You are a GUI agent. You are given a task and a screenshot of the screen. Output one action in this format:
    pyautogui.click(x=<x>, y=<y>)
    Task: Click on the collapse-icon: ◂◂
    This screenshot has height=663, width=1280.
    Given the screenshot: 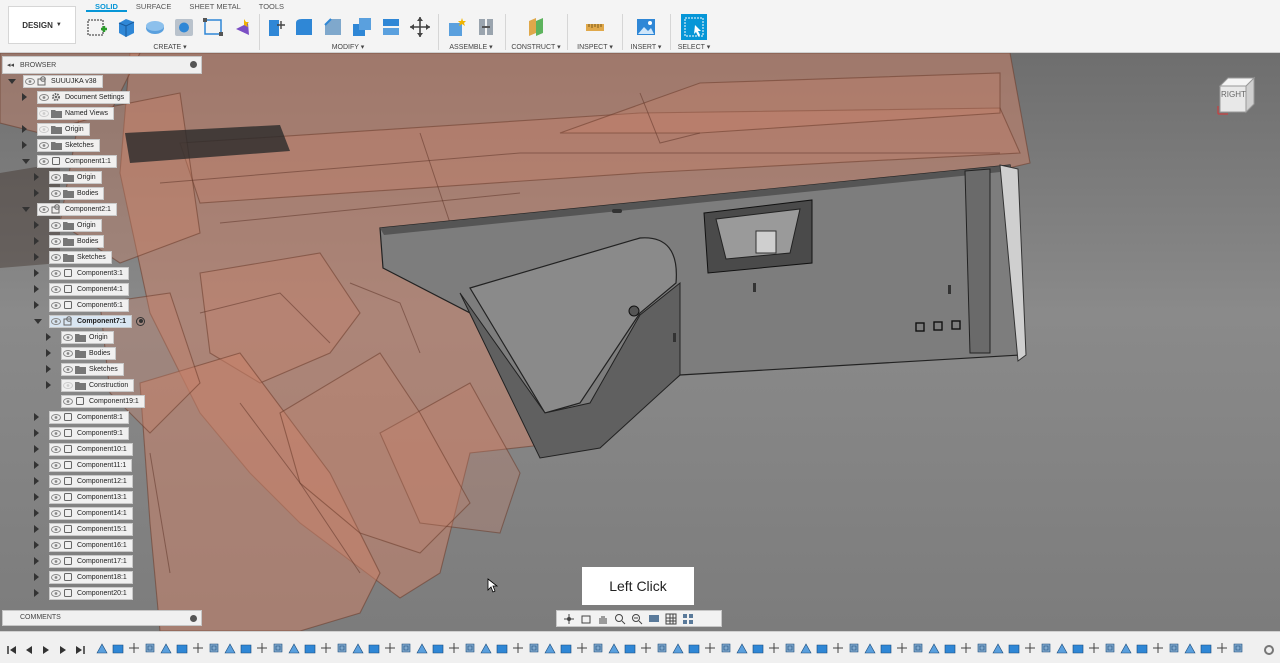 What is the action you would take?
    pyautogui.click(x=10, y=65)
    